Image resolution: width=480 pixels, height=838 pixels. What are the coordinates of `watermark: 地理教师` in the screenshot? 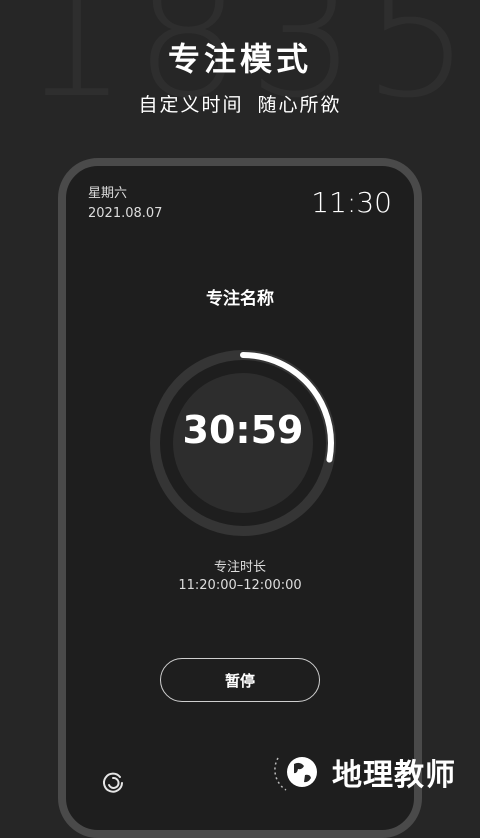 It's located at (364, 772).